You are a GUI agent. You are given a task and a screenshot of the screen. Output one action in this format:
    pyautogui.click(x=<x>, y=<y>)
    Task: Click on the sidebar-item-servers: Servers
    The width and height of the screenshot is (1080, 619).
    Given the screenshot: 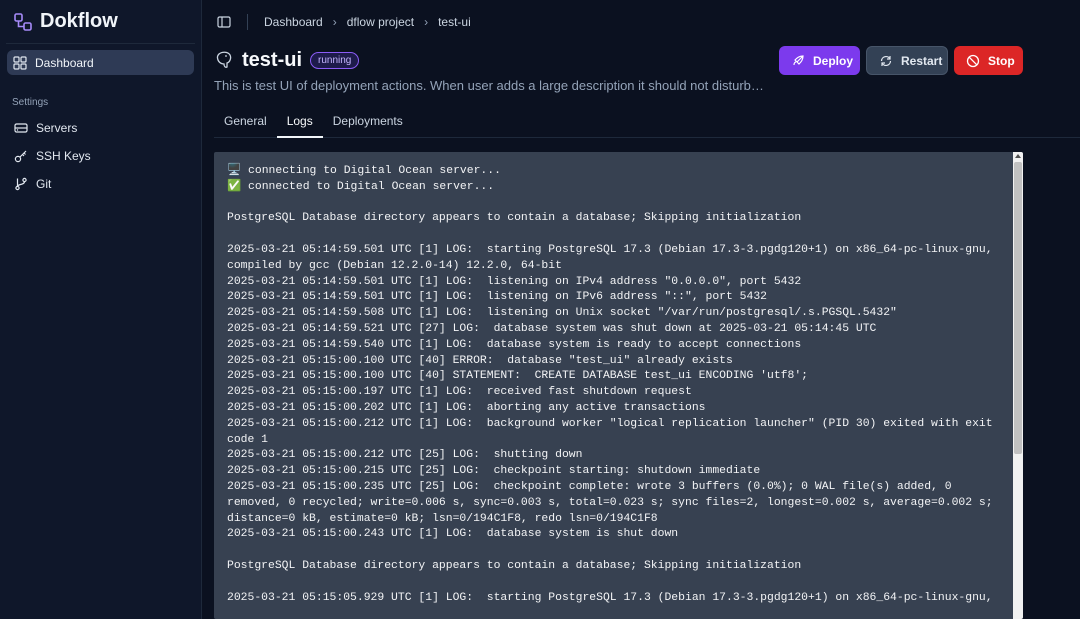 What is the action you would take?
    pyautogui.click(x=100, y=128)
    